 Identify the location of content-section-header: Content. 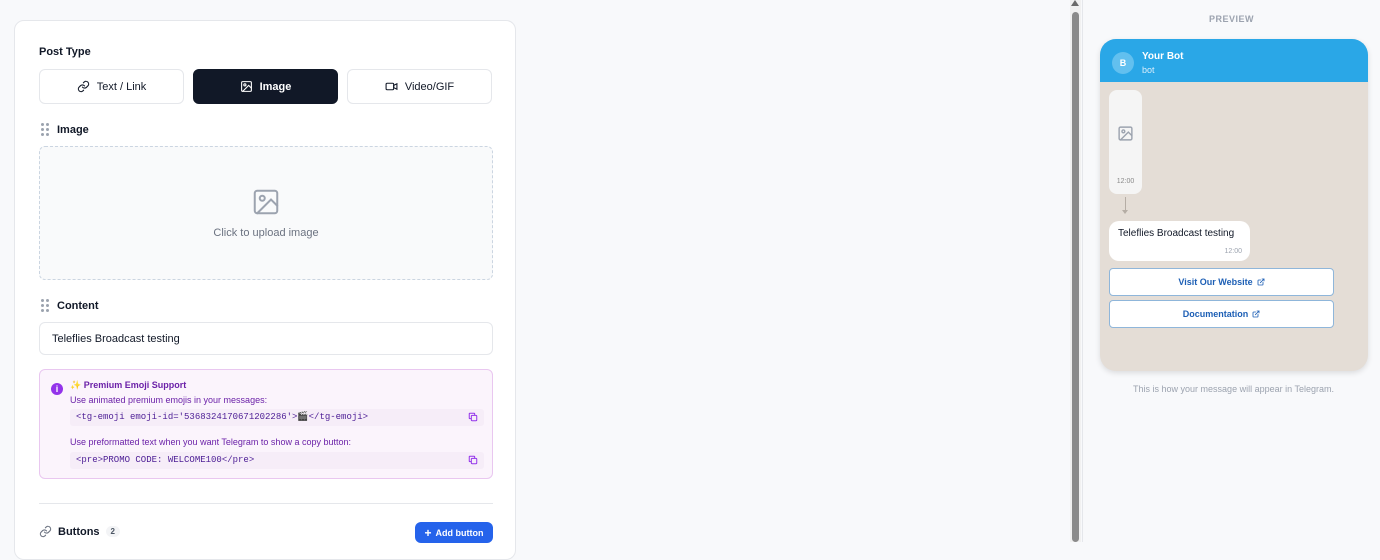
(70, 305).